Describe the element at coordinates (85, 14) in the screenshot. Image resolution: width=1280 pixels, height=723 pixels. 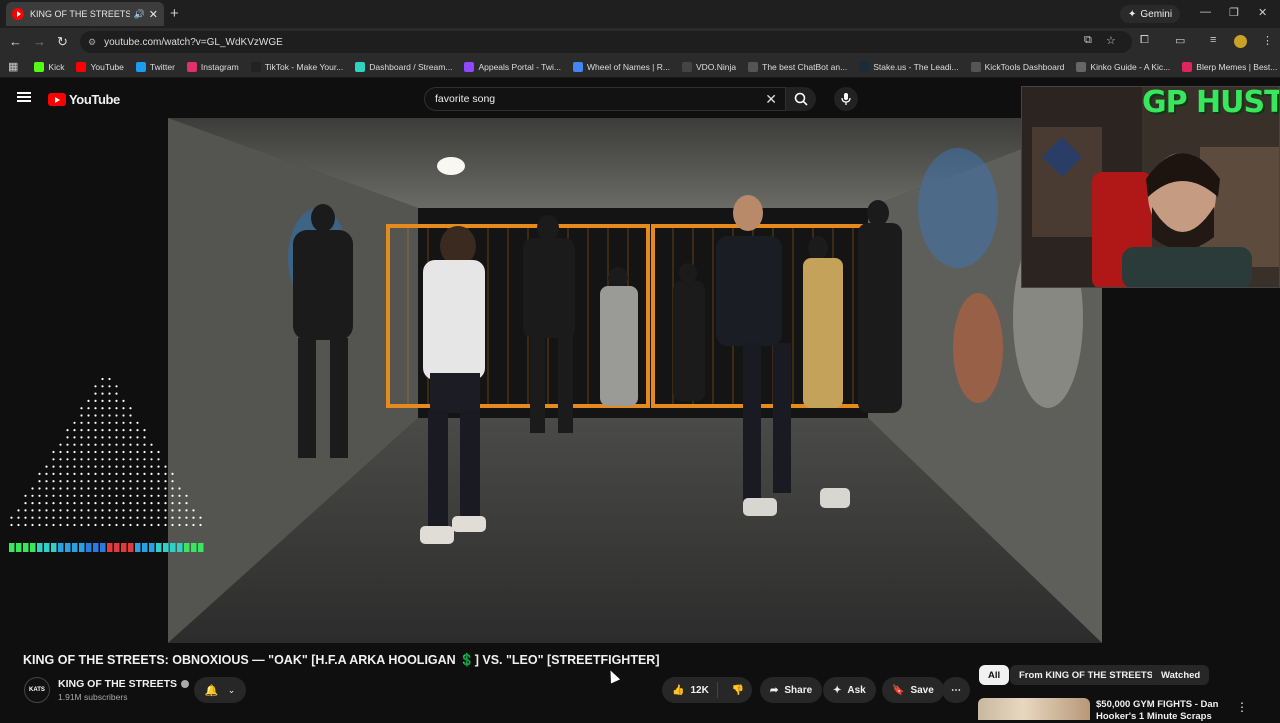
I see `browser-tab-active: KING OF THE STREETS: OB 🔊 ✕` at that location.